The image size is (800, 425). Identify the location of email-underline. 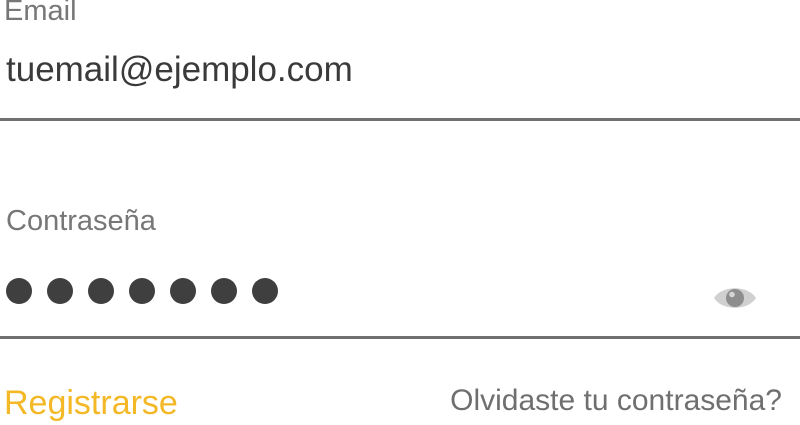
(400, 119).